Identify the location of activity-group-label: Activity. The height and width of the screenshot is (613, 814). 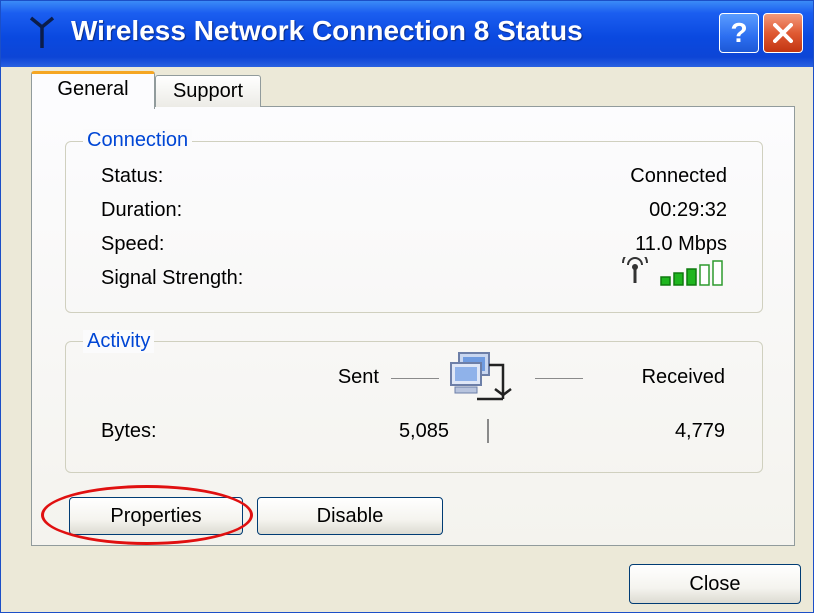
(119, 341).